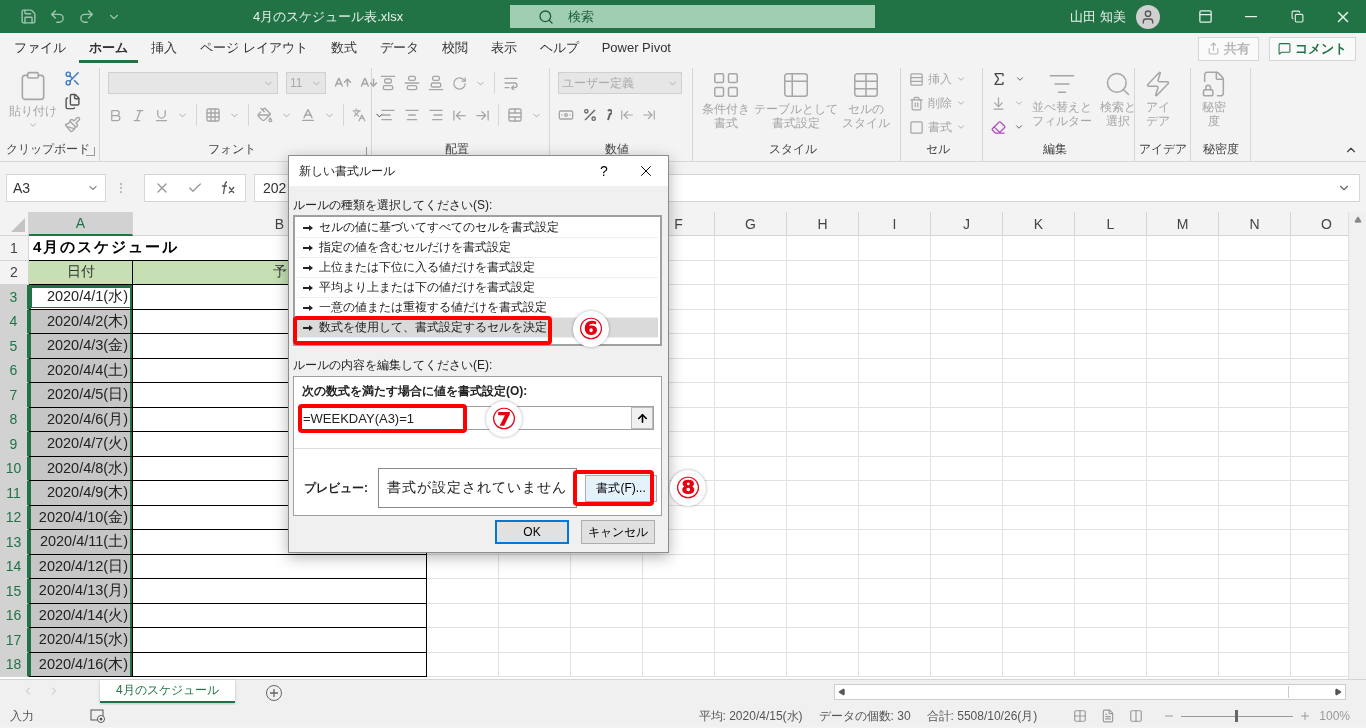  Describe the element at coordinates (1220, 149) in the screenshot. I see `group-label: 秘密度` at that location.